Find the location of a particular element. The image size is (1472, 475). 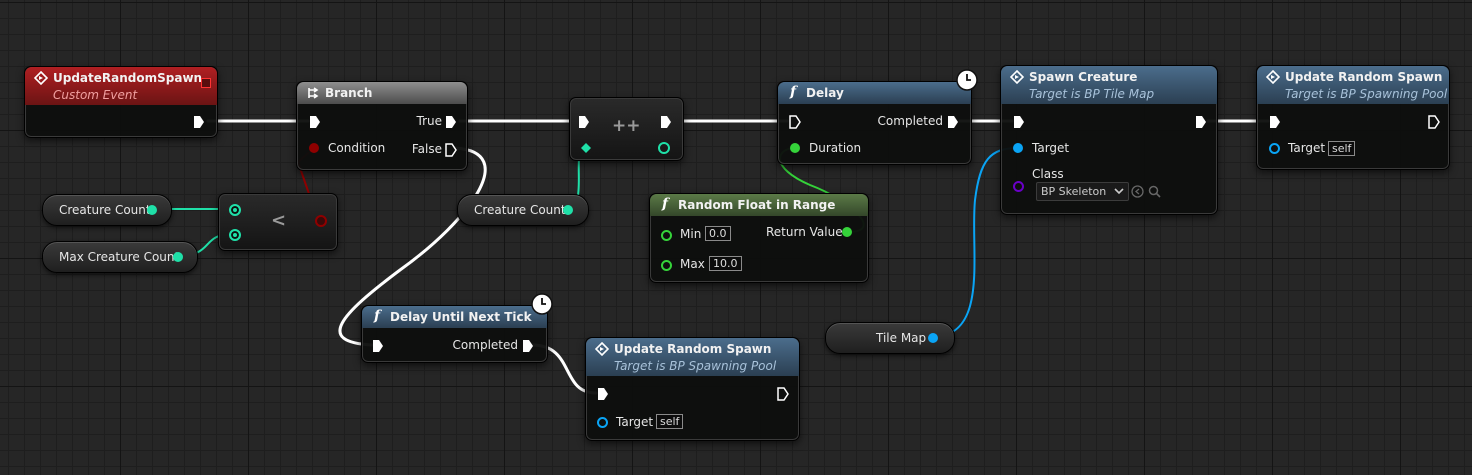

delay-exec-in-pin is located at coordinates (795, 122).